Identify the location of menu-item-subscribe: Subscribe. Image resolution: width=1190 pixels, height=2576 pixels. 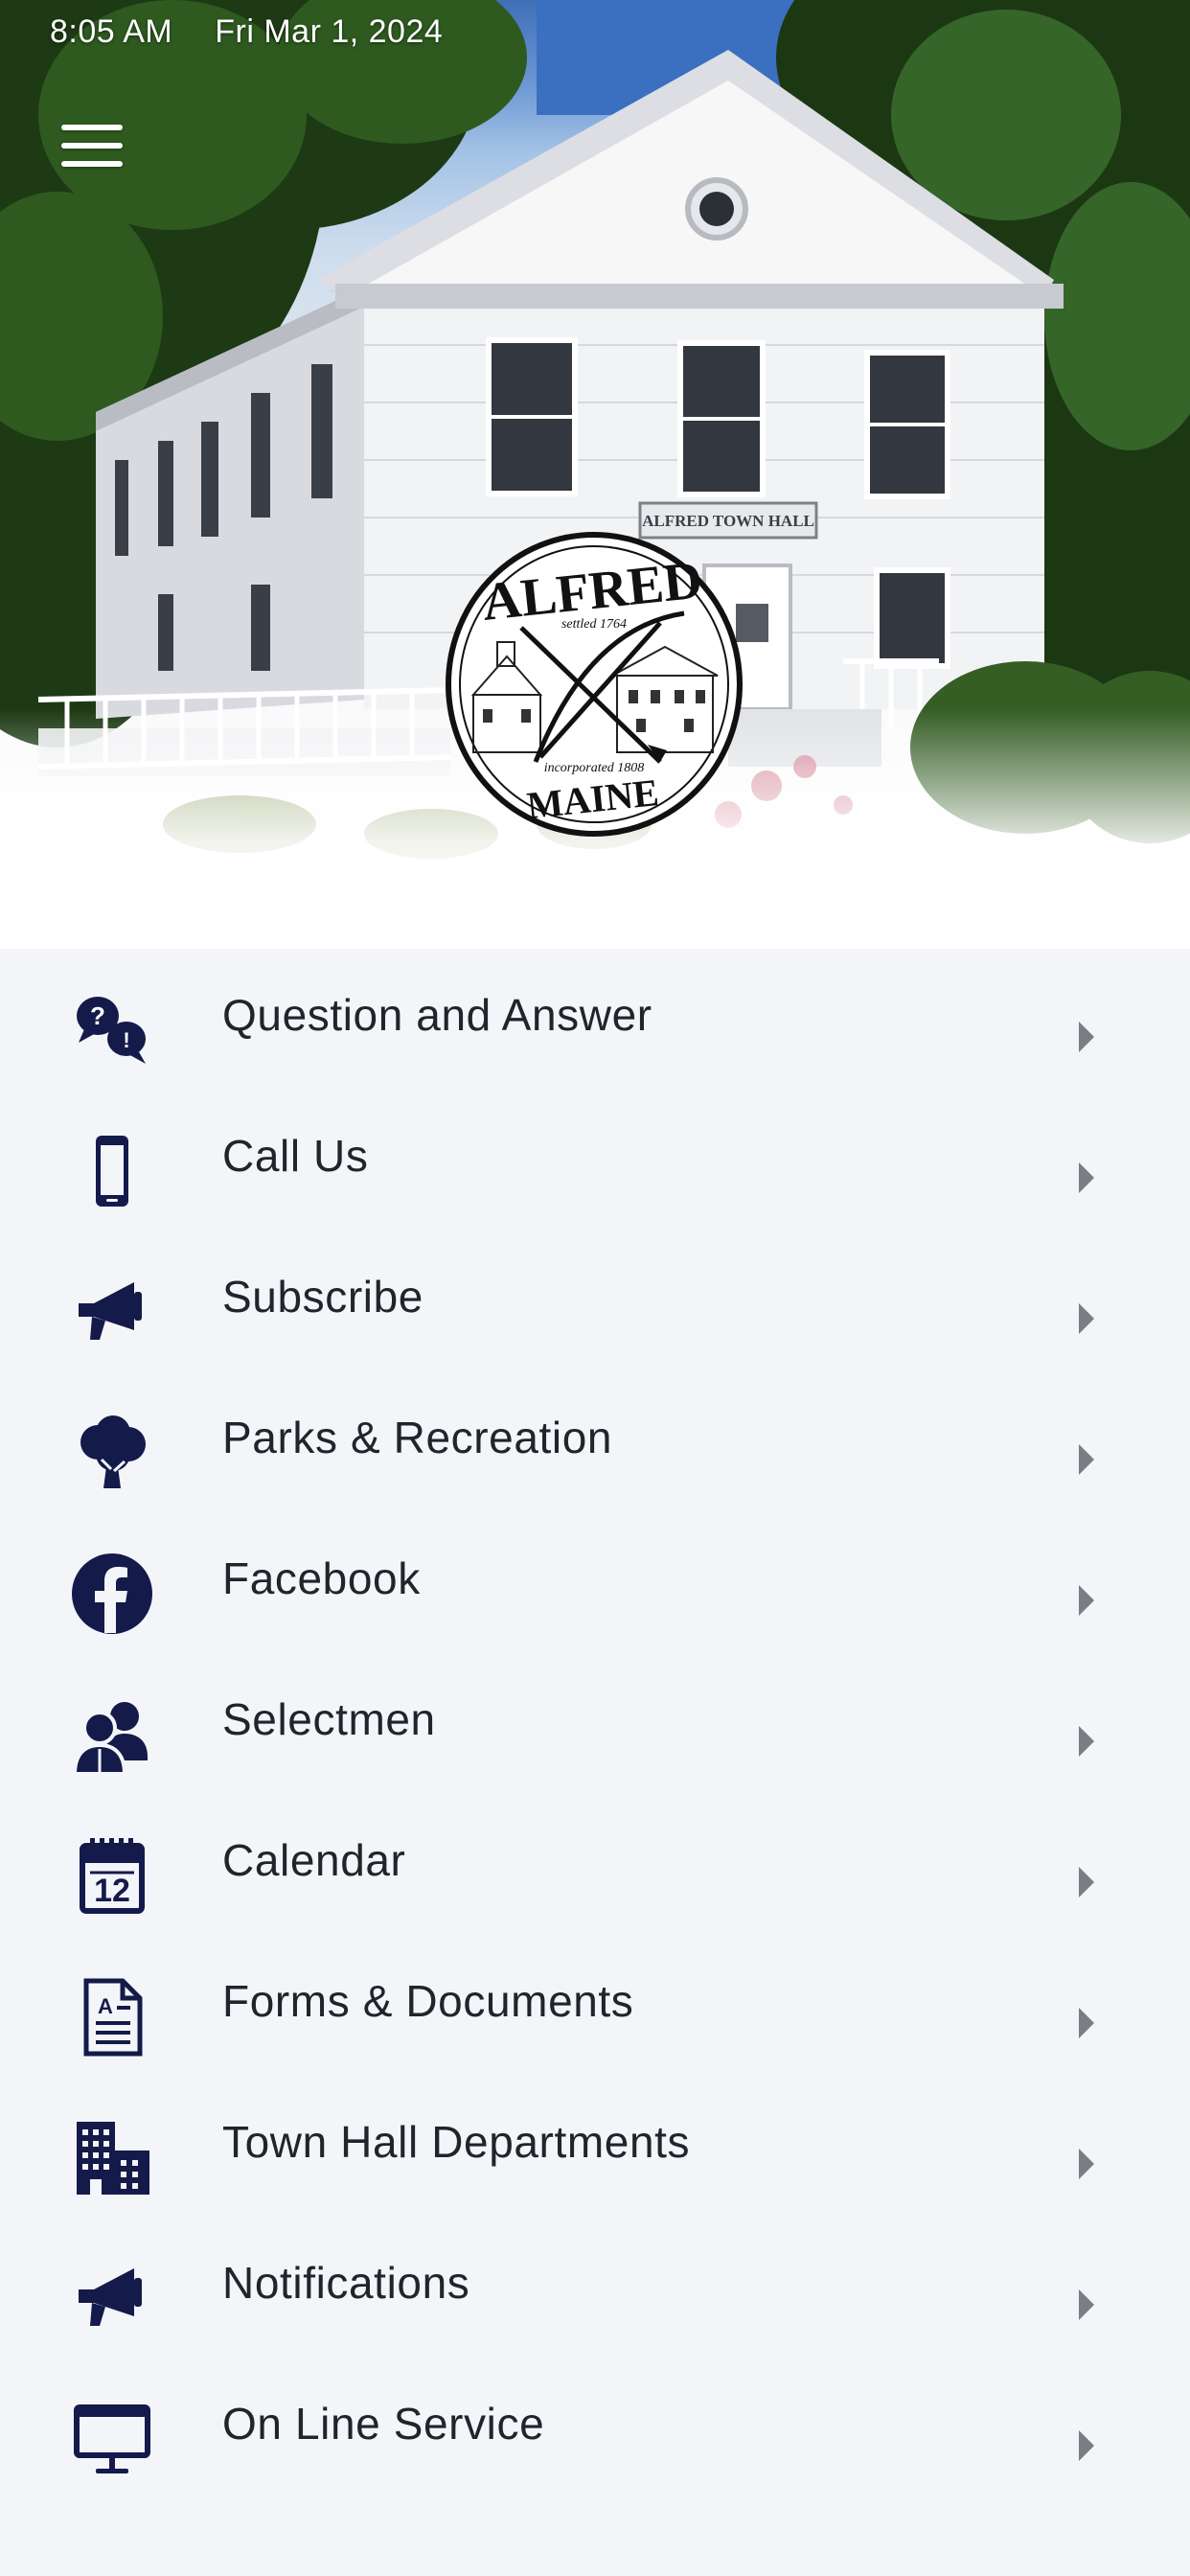
(595, 1300).